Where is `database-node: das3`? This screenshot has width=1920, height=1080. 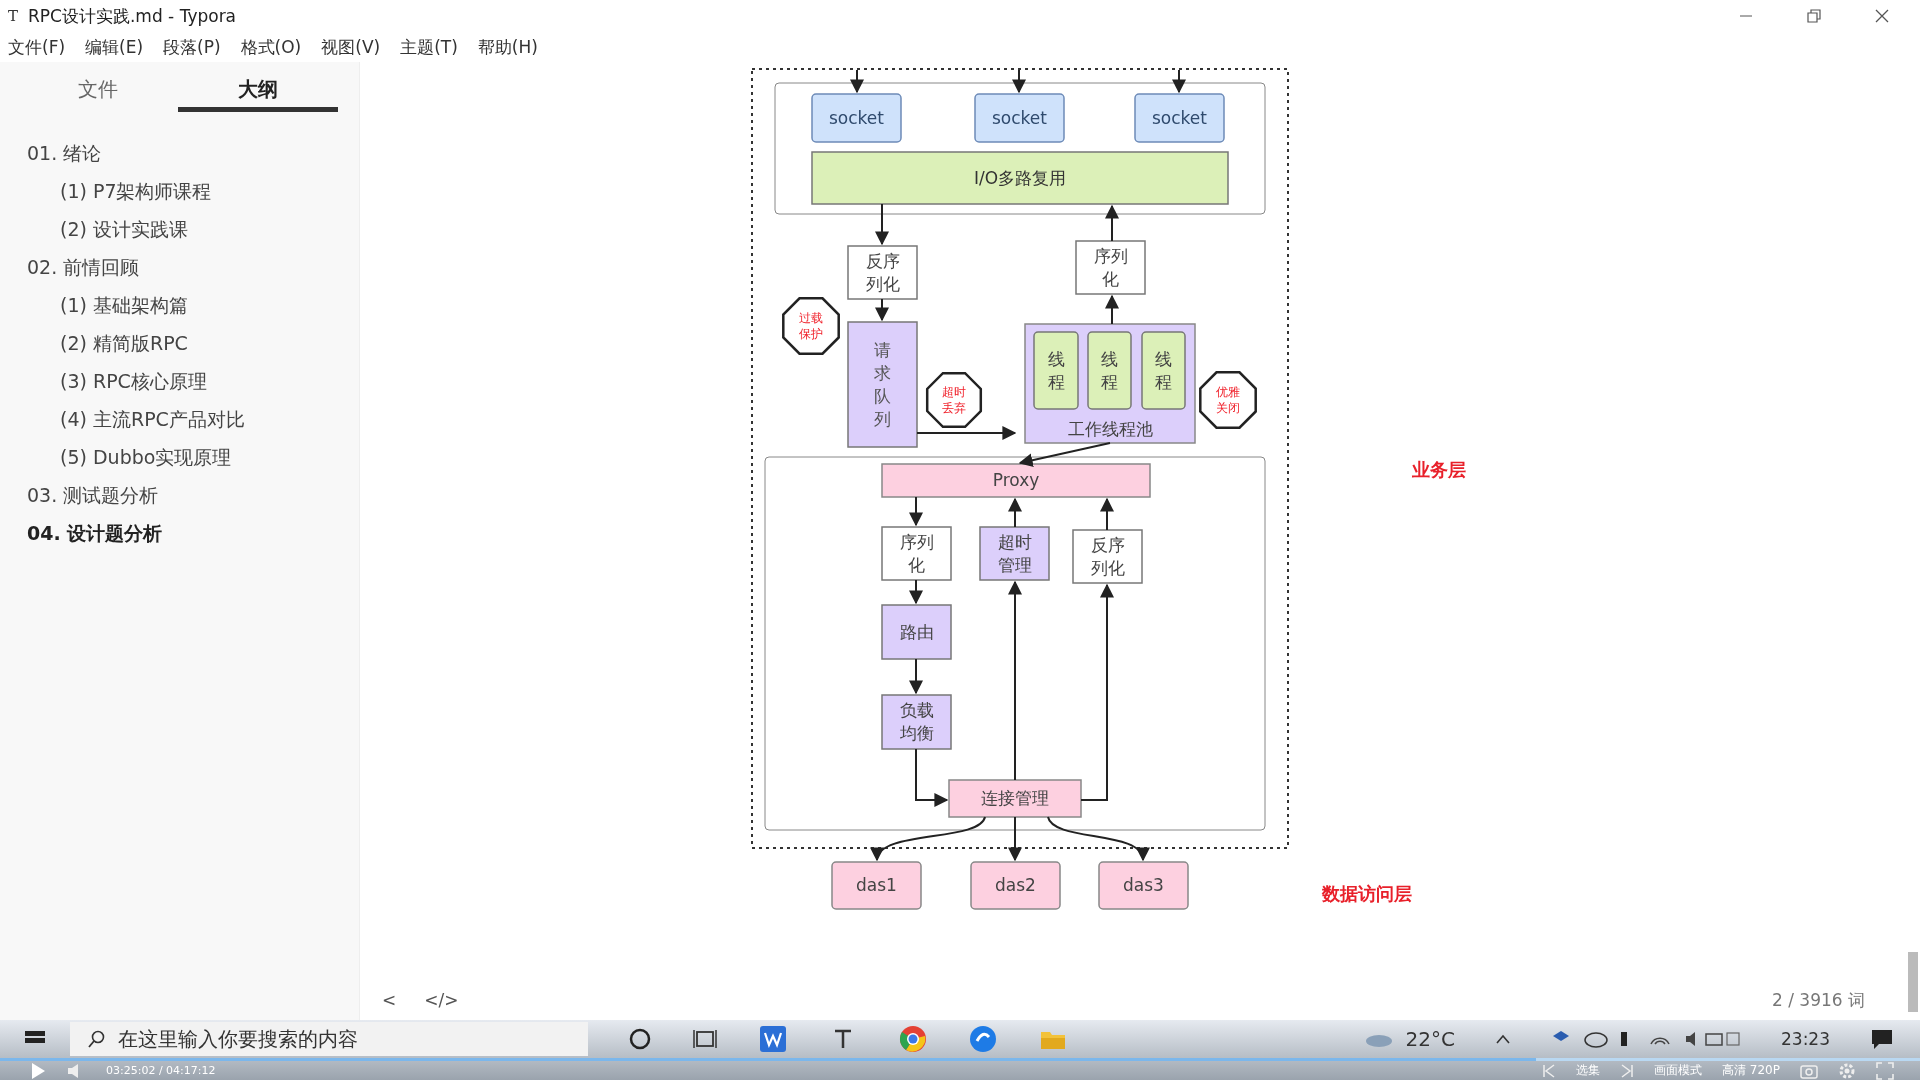
database-node: das3 is located at coordinates (1143, 885).